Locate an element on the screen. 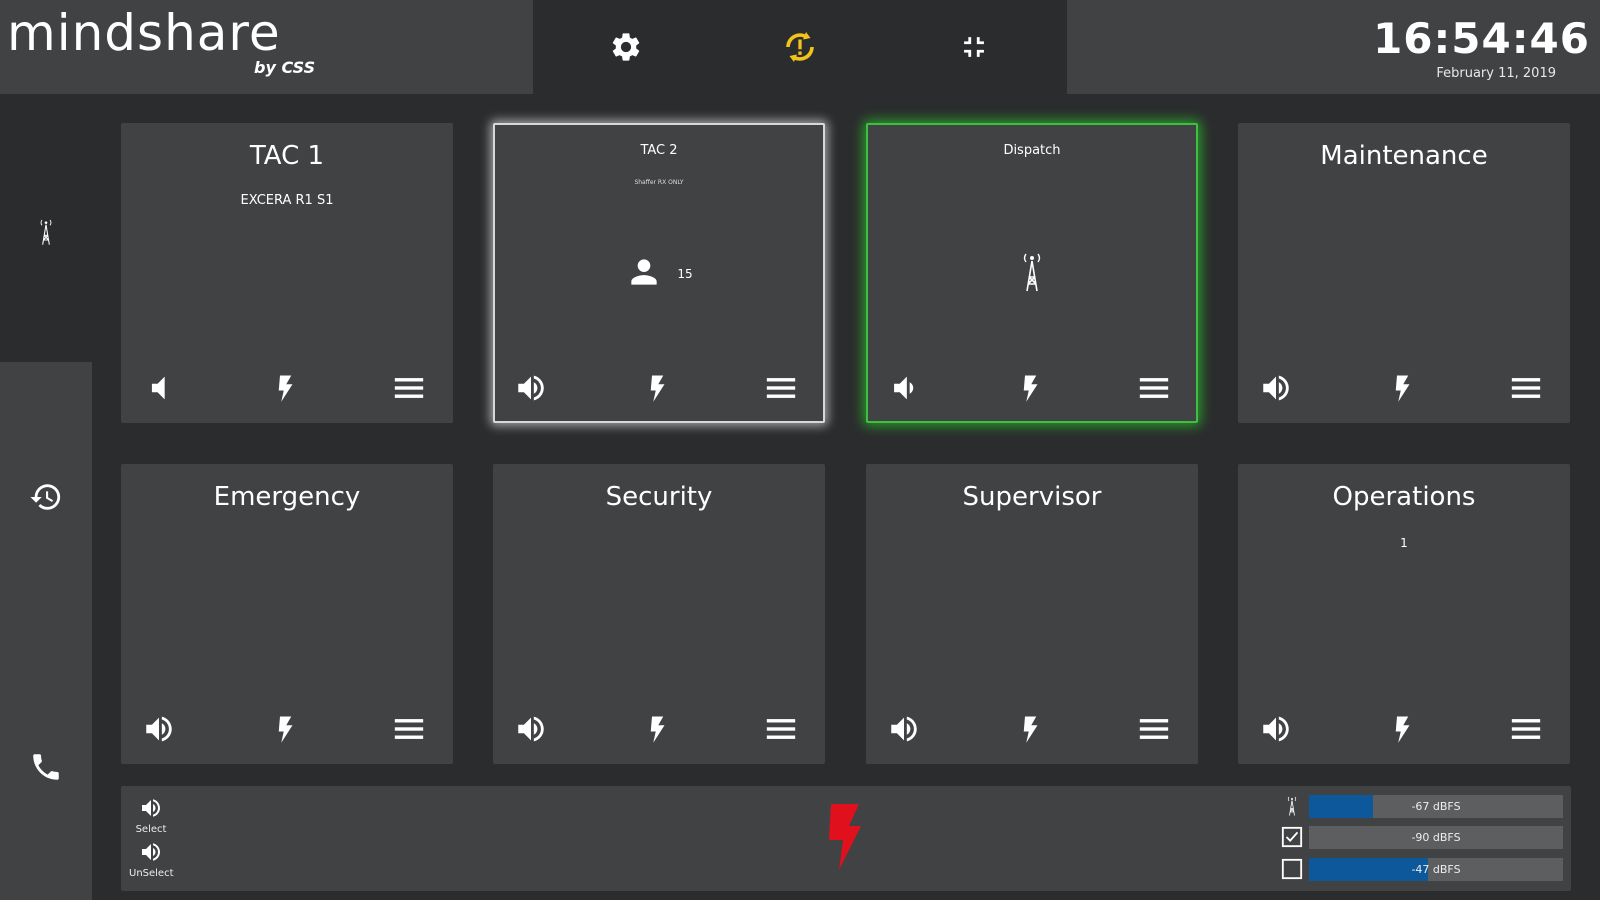 The width and height of the screenshot is (1600, 900). meter-row: -47 dBFS is located at coordinates (1426, 870).